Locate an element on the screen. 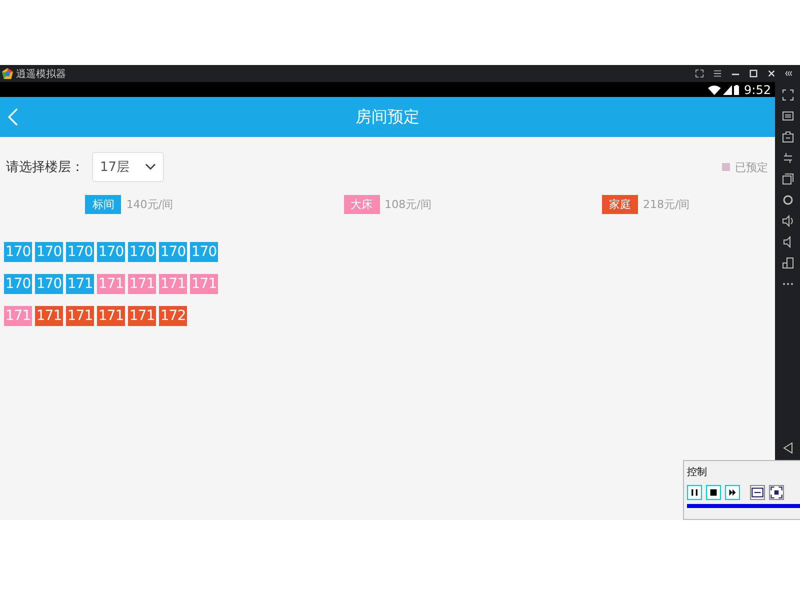 The height and width of the screenshot is (595, 800). room-price: 108元/间 is located at coordinates (408, 204).